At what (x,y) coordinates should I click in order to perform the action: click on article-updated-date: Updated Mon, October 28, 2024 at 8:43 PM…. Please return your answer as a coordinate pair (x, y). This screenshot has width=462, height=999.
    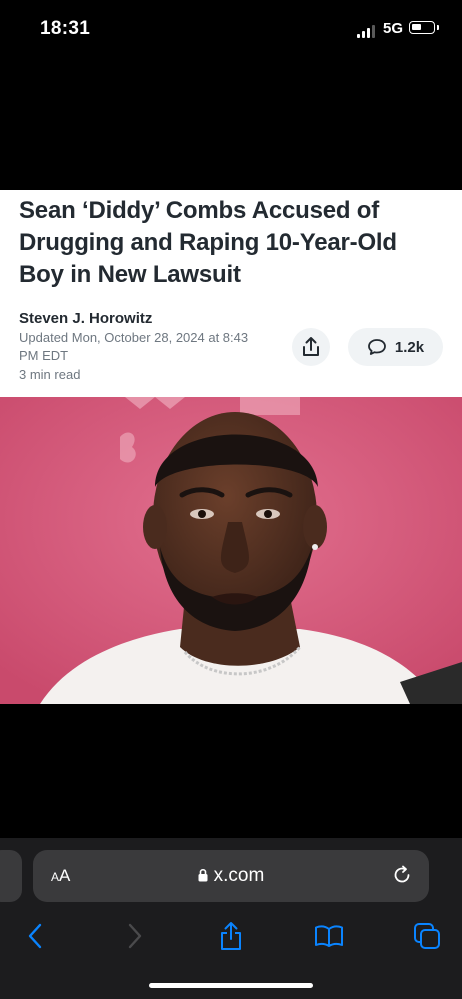
    Looking at the image, I should click on (134, 346).